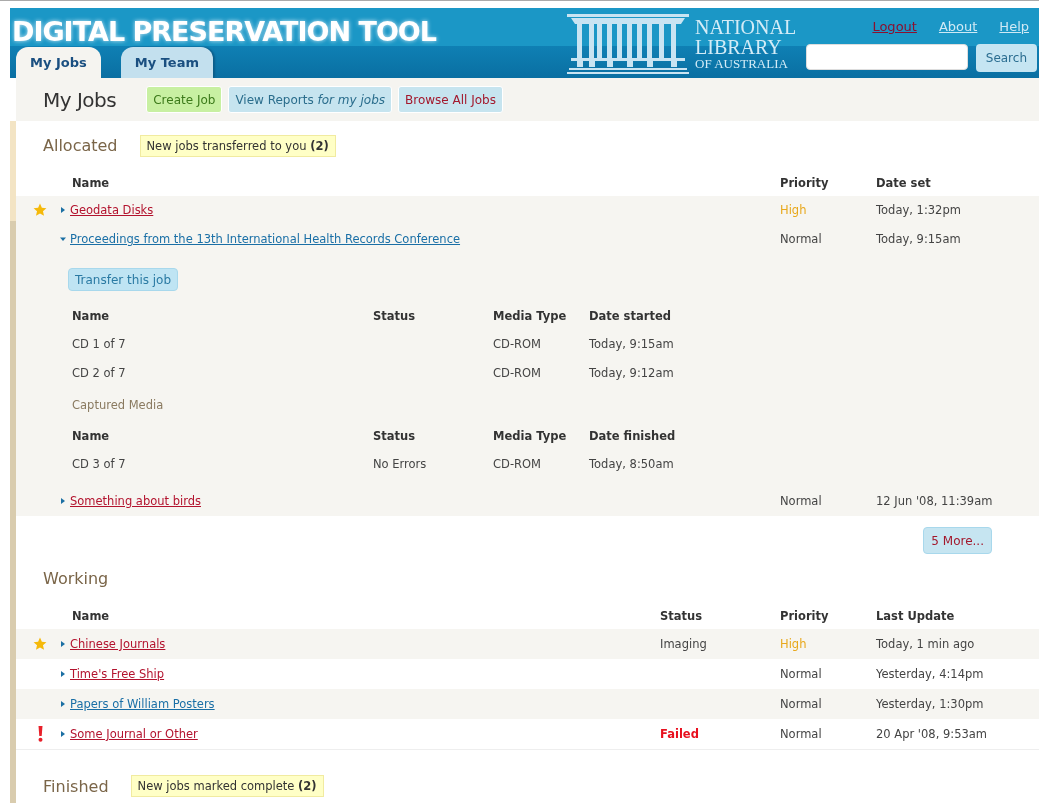 The width and height of the screenshot is (1039, 810). I want to click on job-link: Some Journal or Other, so click(134, 734).